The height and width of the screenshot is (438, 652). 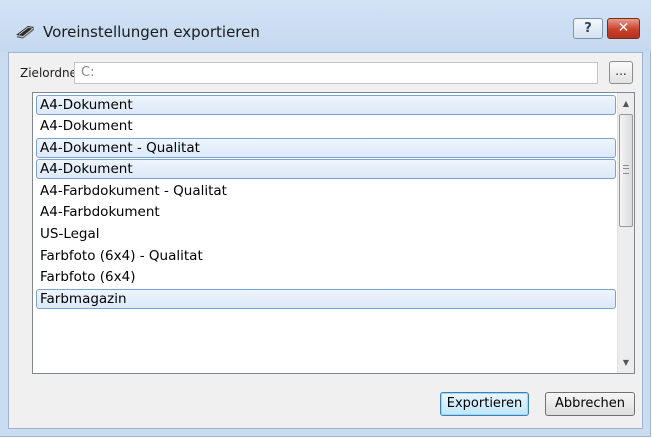 What do you see at coordinates (70, 234) in the screenshot?
I see `list-item-label: US-Legal` at bounding box center [70, 234].